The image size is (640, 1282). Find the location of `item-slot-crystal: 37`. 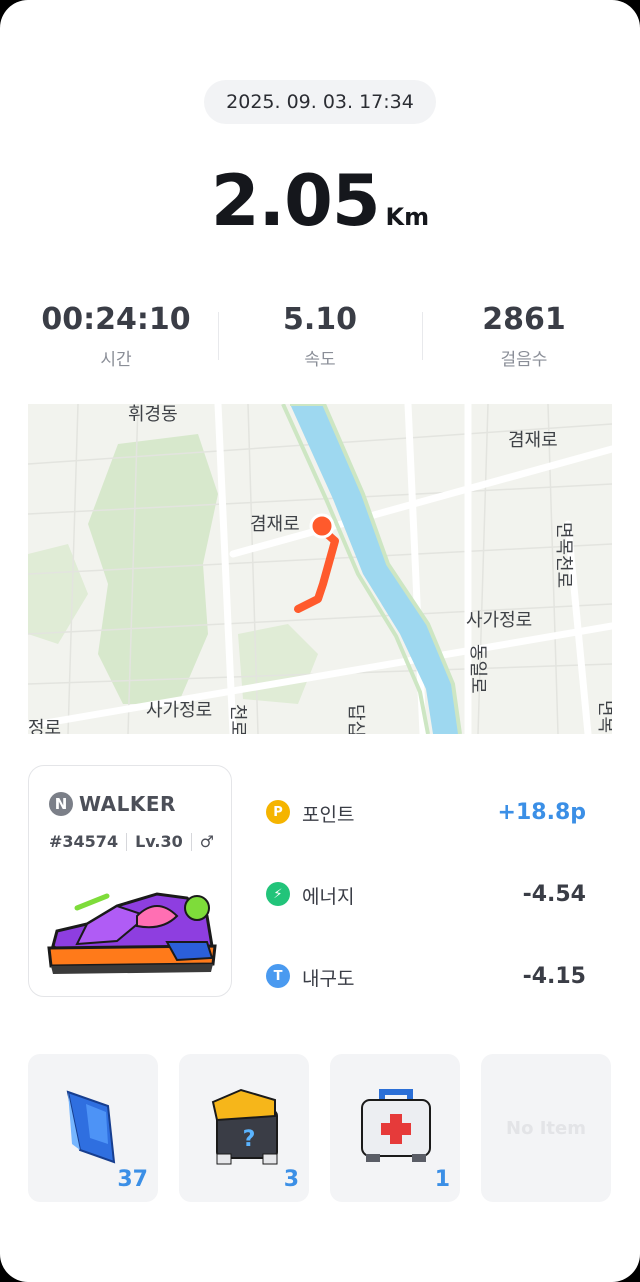

item-slot-crystal: 37 is located at coordinates (93, 1128).